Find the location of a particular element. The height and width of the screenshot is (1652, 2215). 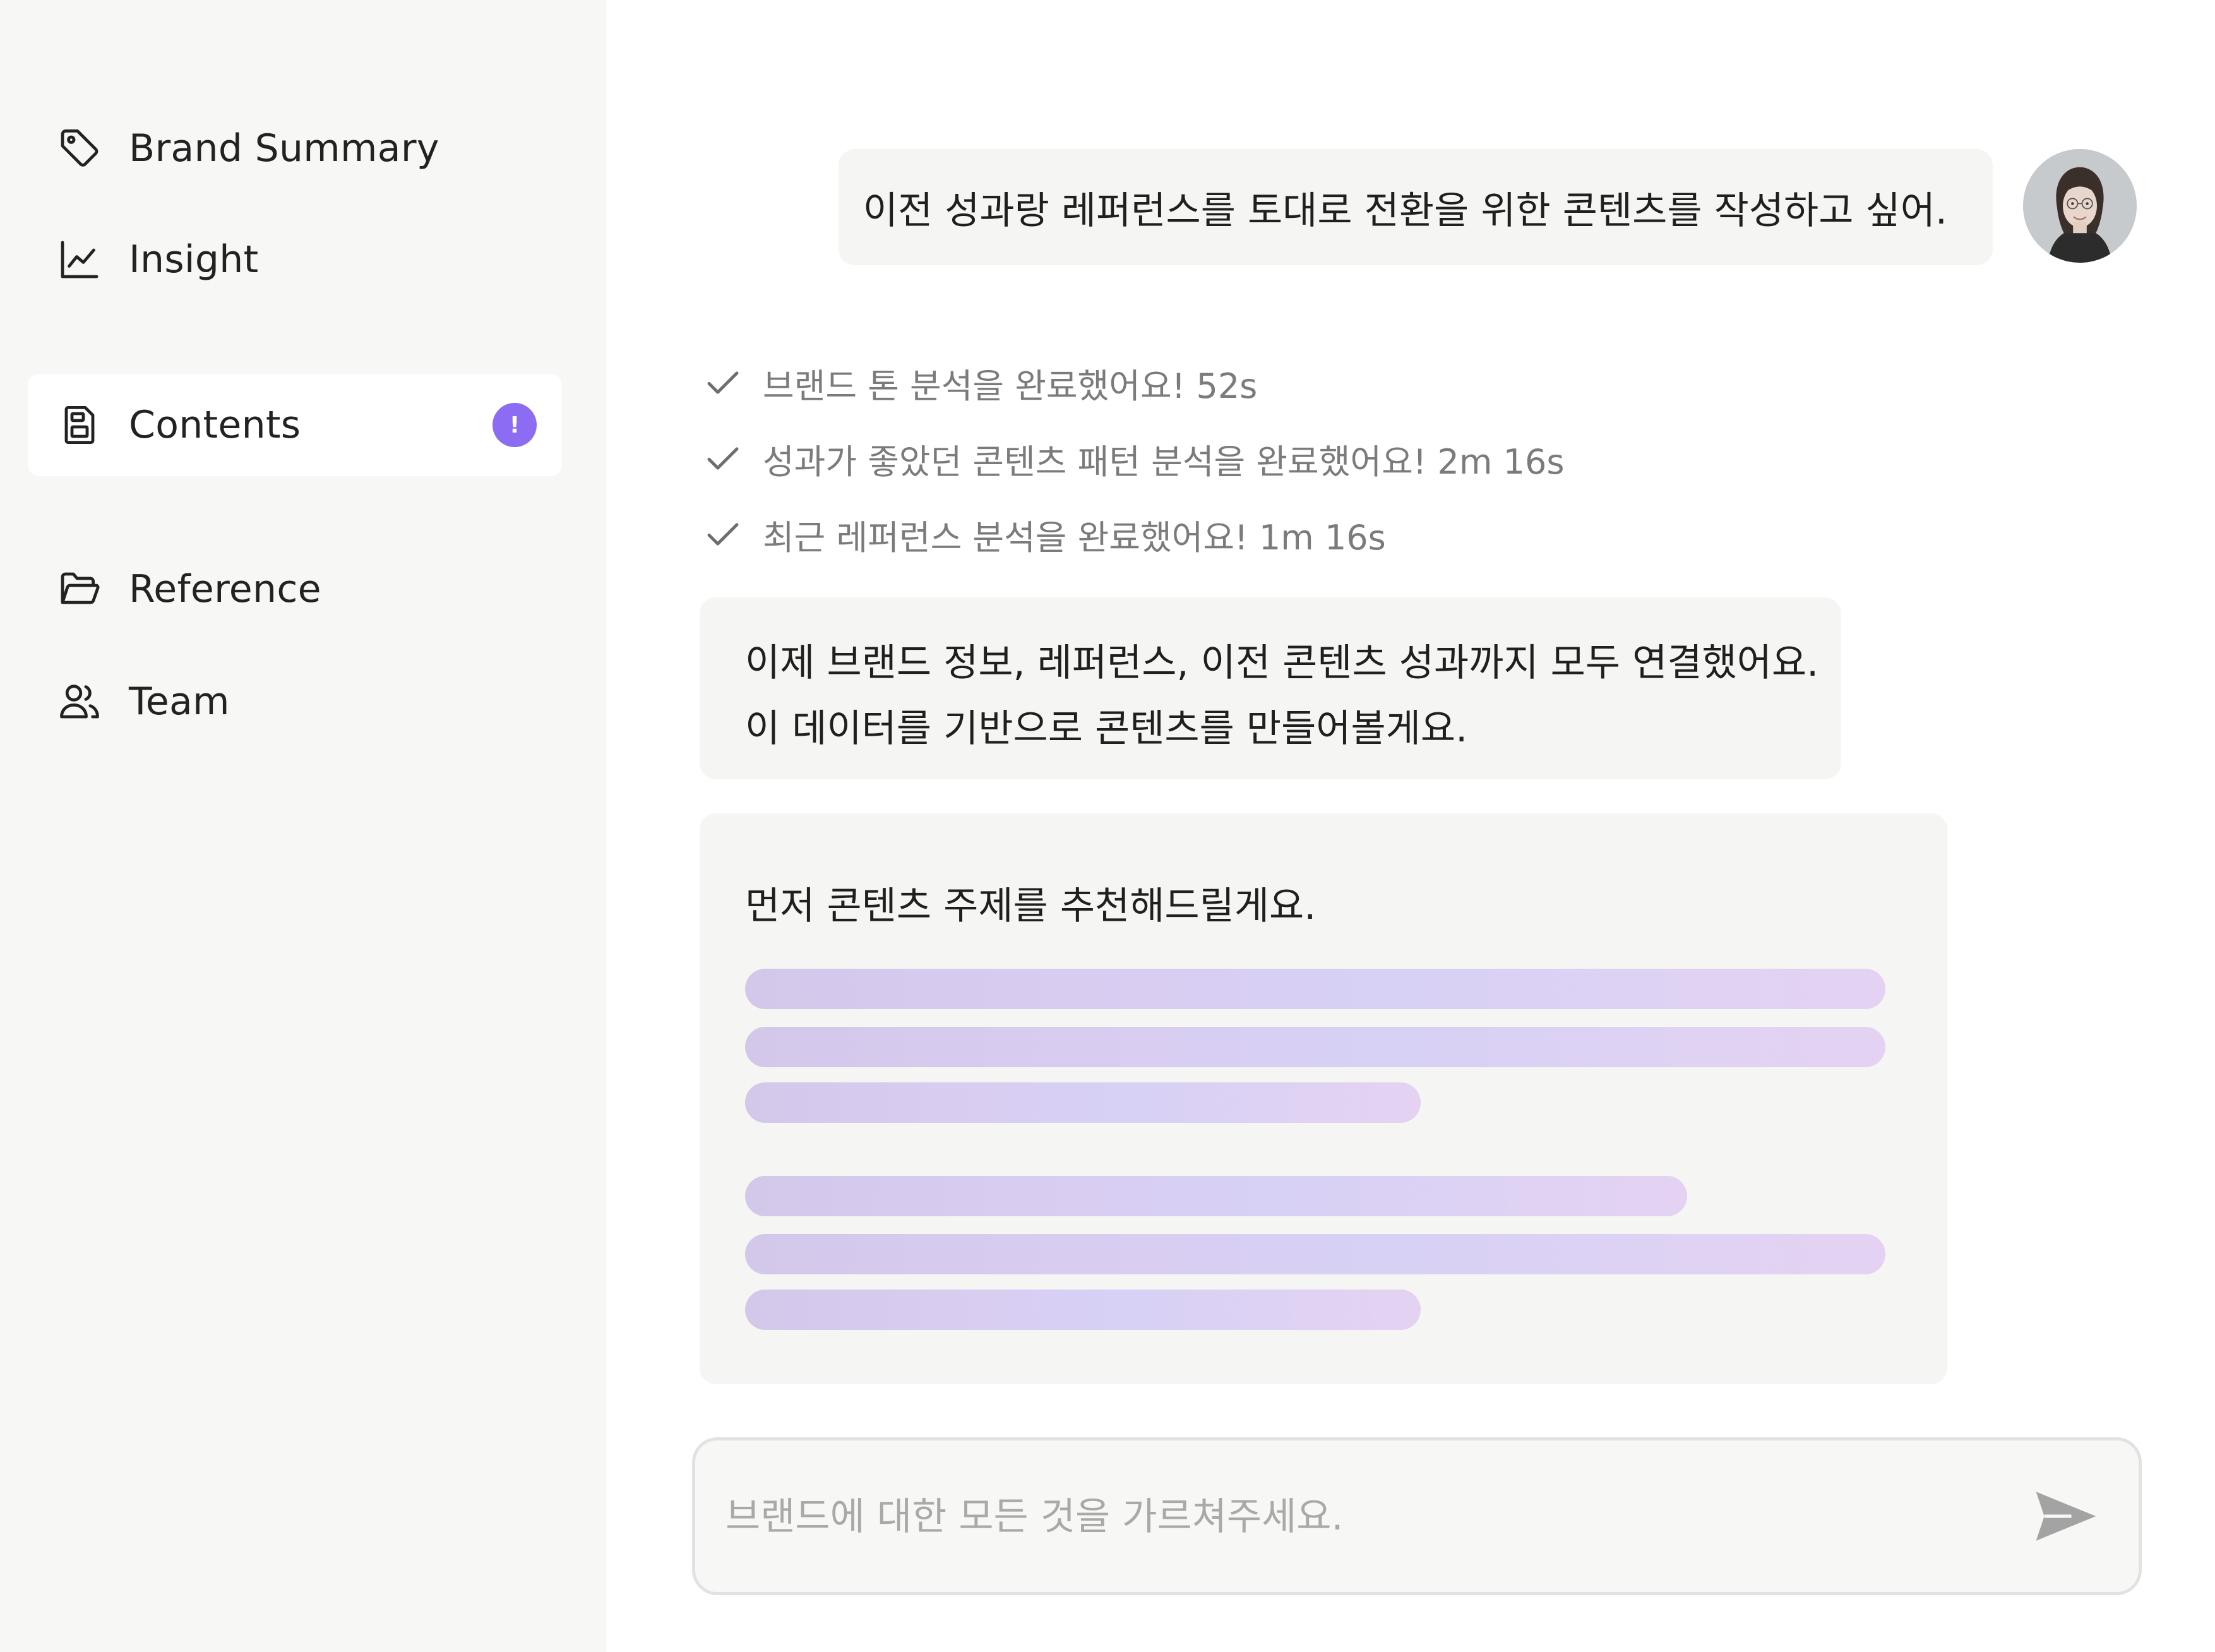

notification-badge: ! is located at coordinates (515, 425).